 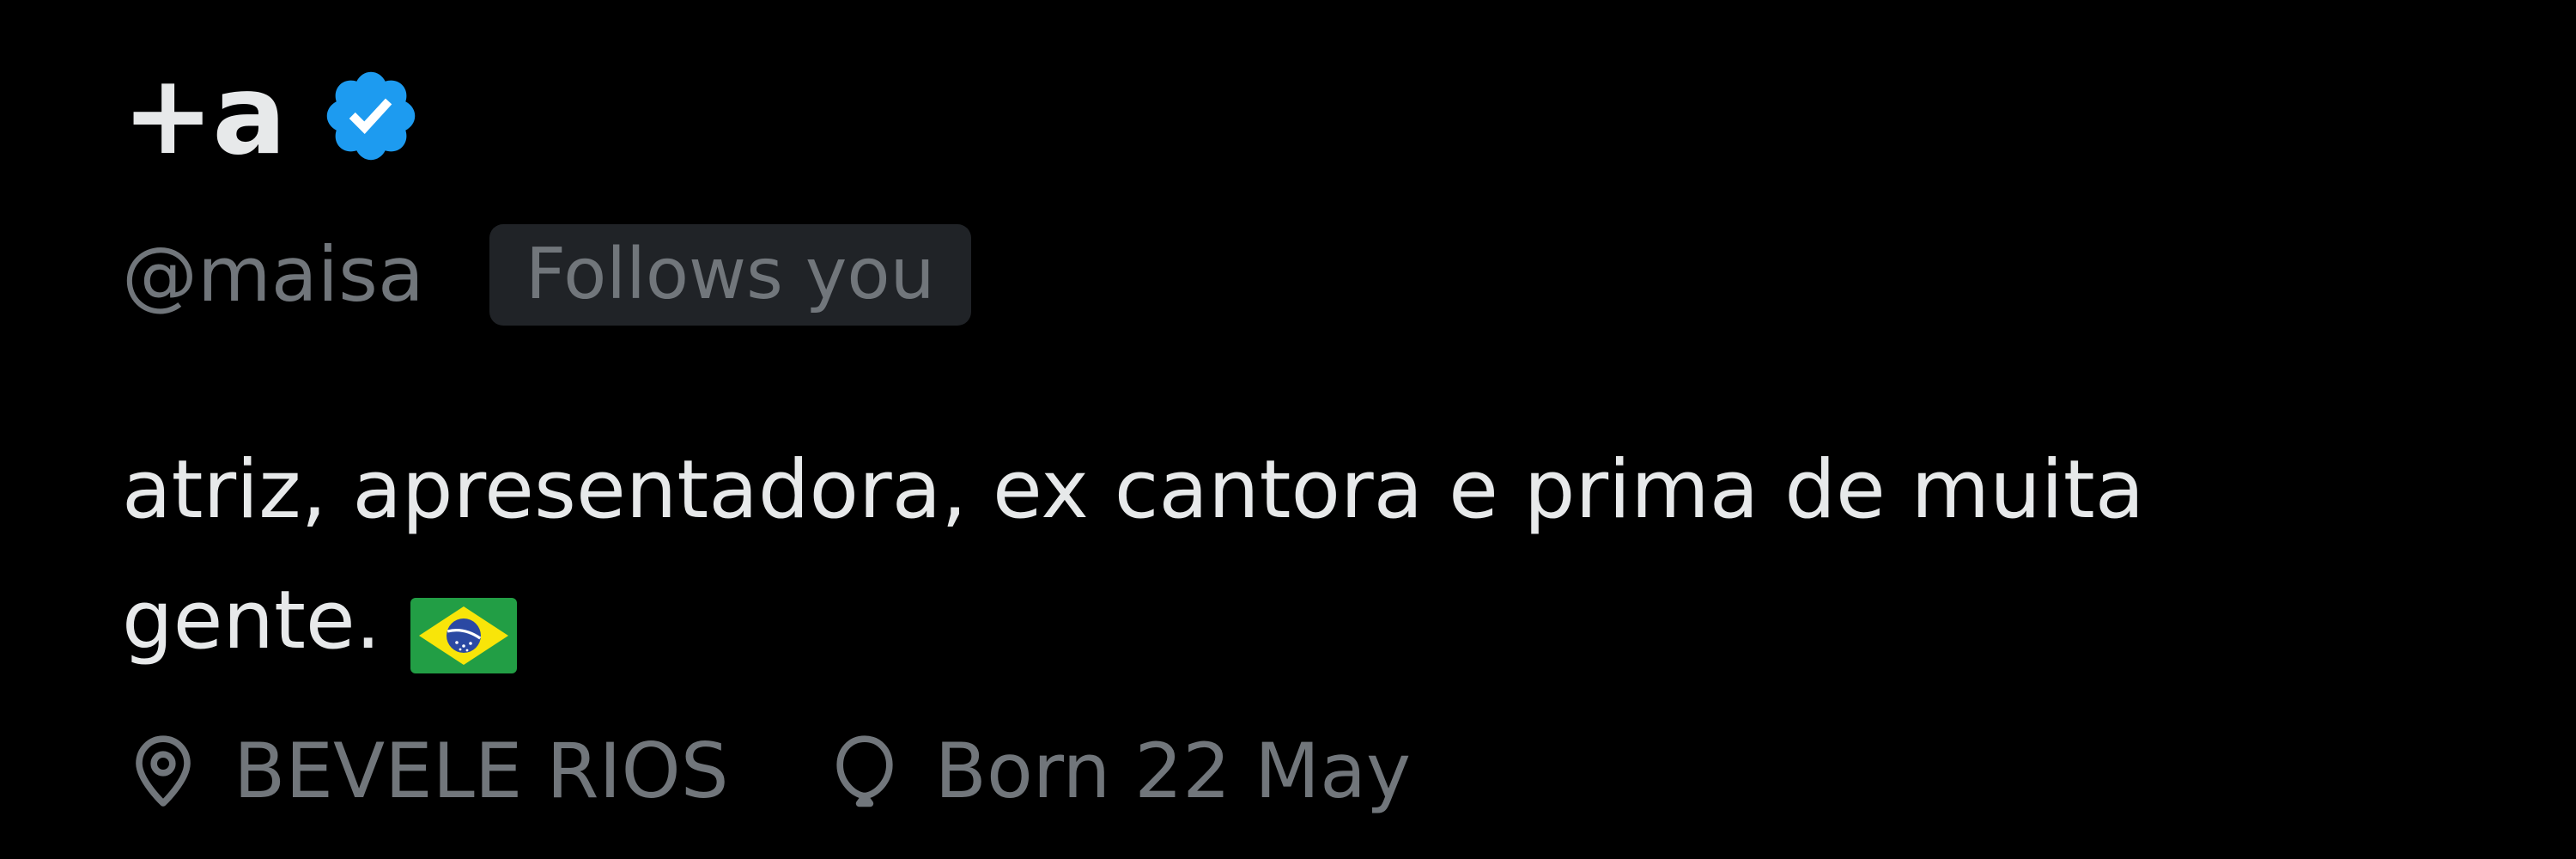 What do you see at coordinates (204, 116) in the screenshot?
I see `display-name: +a` at bounding box center [204, 116].